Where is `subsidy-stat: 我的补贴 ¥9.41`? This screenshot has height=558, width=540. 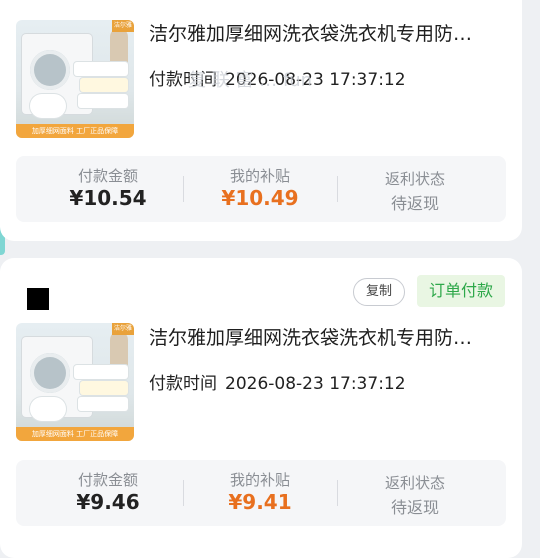 subsidy-stat: 我的补贴 ¥9.41 is located at coordinates (260, 493).